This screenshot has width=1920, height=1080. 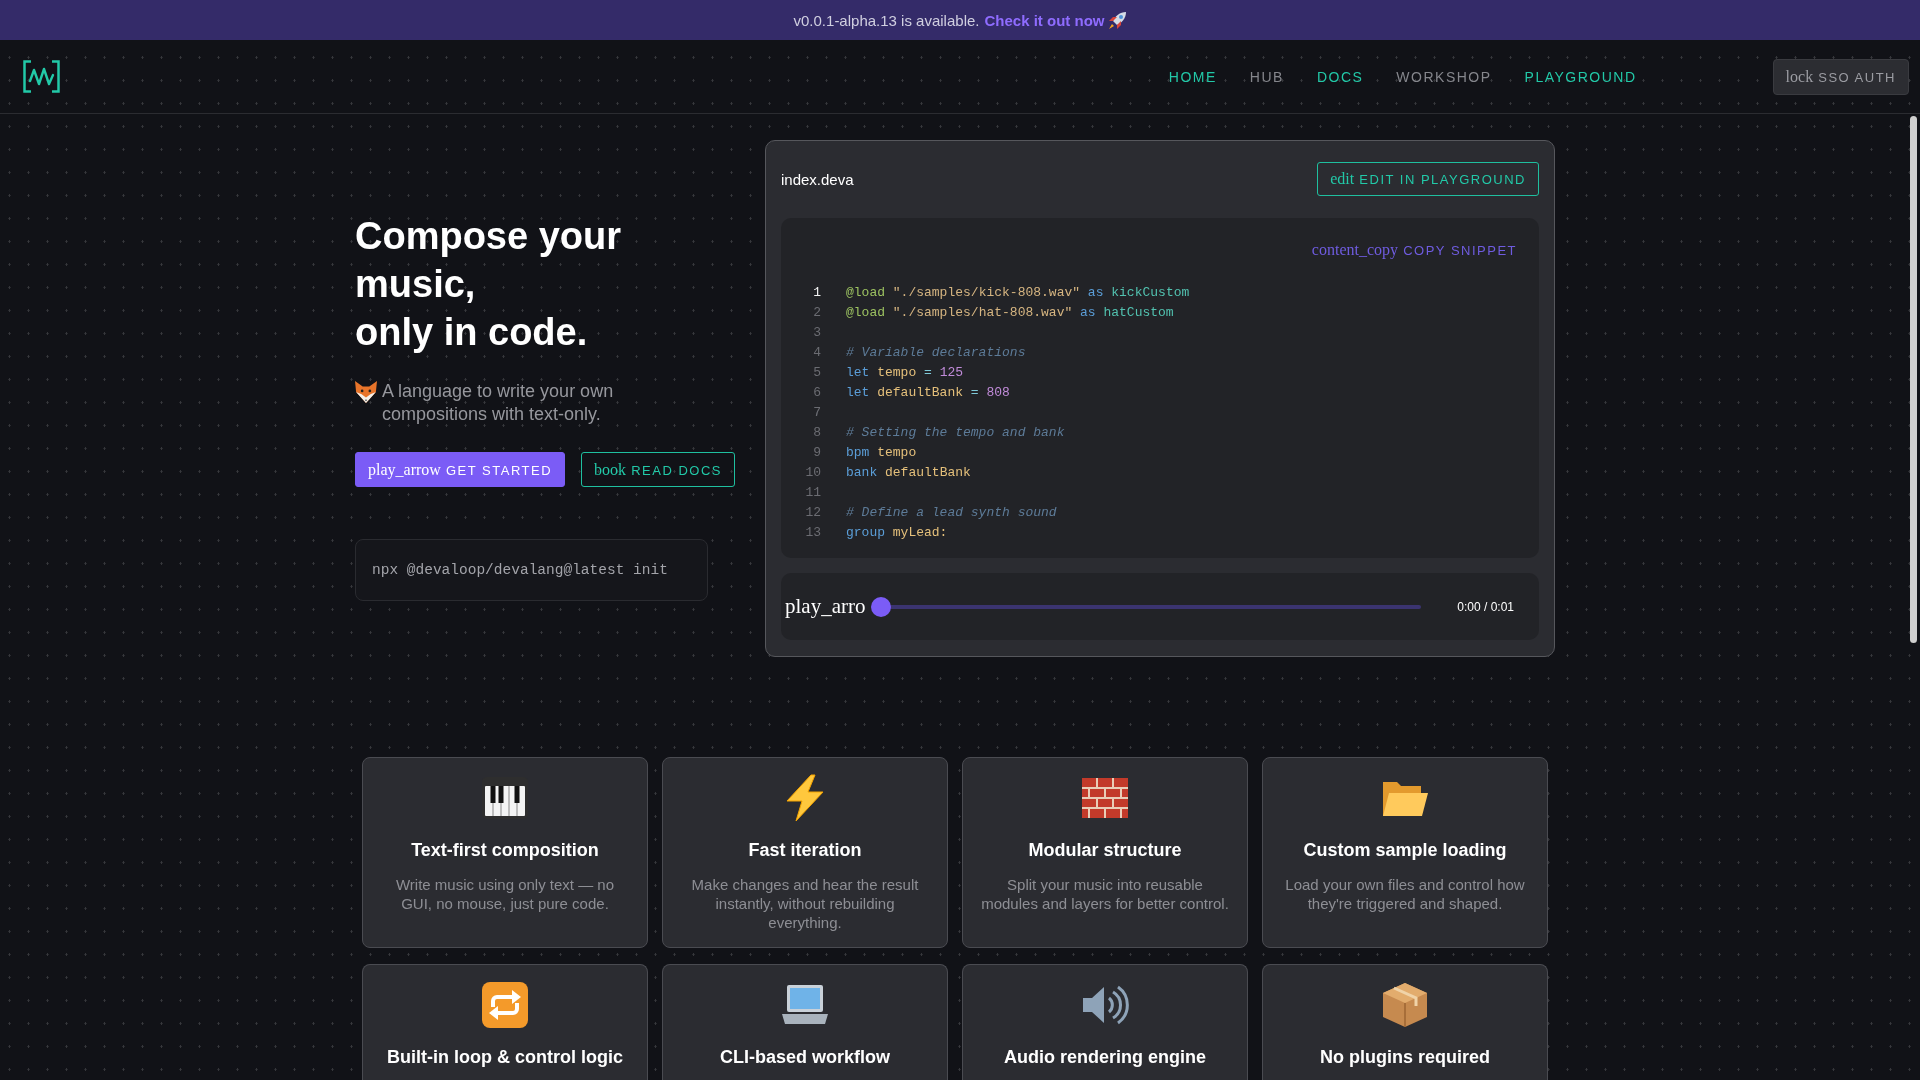 What do you see at coordinates (816, 292) in the screenshot?
I see `line-number: 1` at bounding box center [816, 292].